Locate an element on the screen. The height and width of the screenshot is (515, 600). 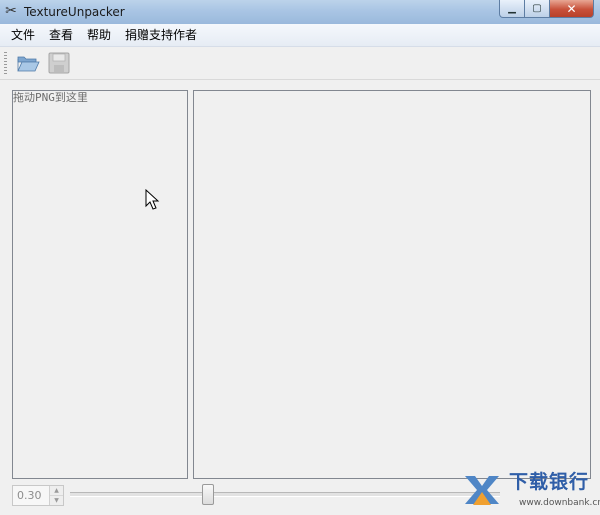
menu-bar: 文件 查看 帮助 捐赠支持作者 is located at coordinates (300, 35).